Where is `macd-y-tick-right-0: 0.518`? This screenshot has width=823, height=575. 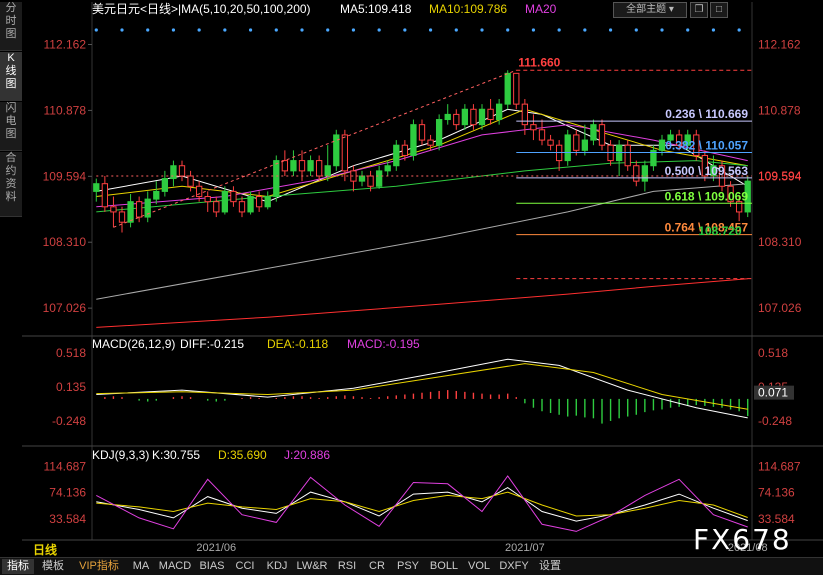
macd-y-tick-right-0: 0.518 is located at coordinates (773, 353).